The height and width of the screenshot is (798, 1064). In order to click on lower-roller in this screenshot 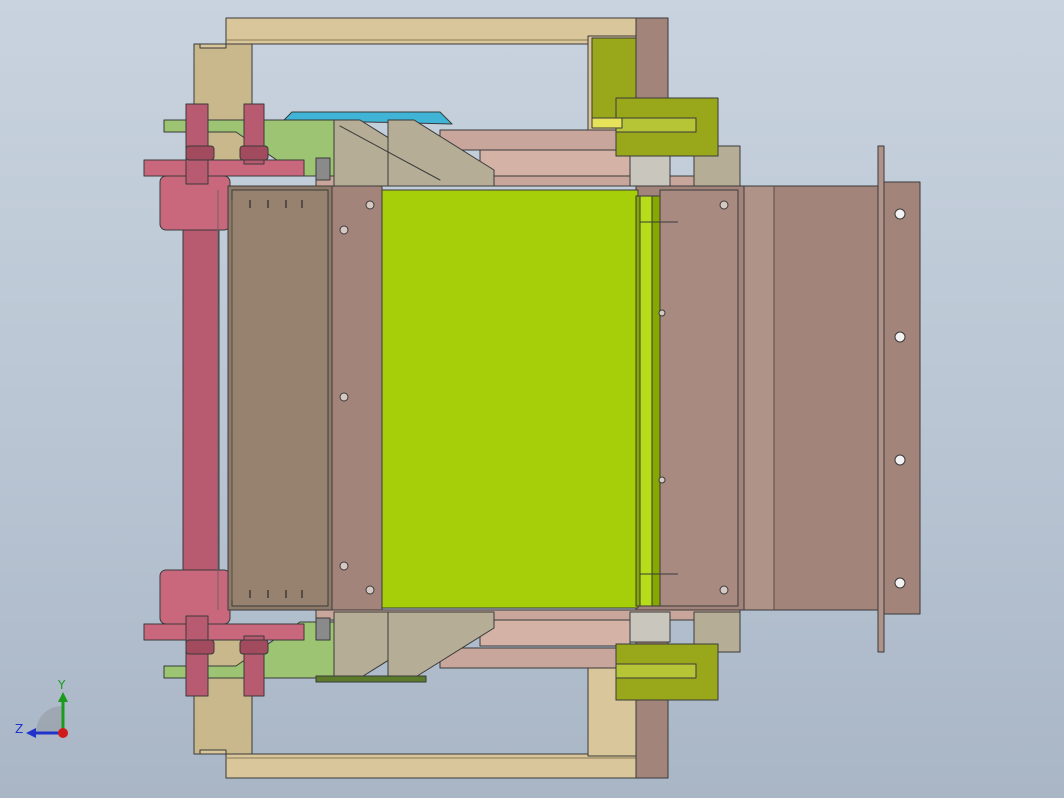, I will do `click(650, 627)`.